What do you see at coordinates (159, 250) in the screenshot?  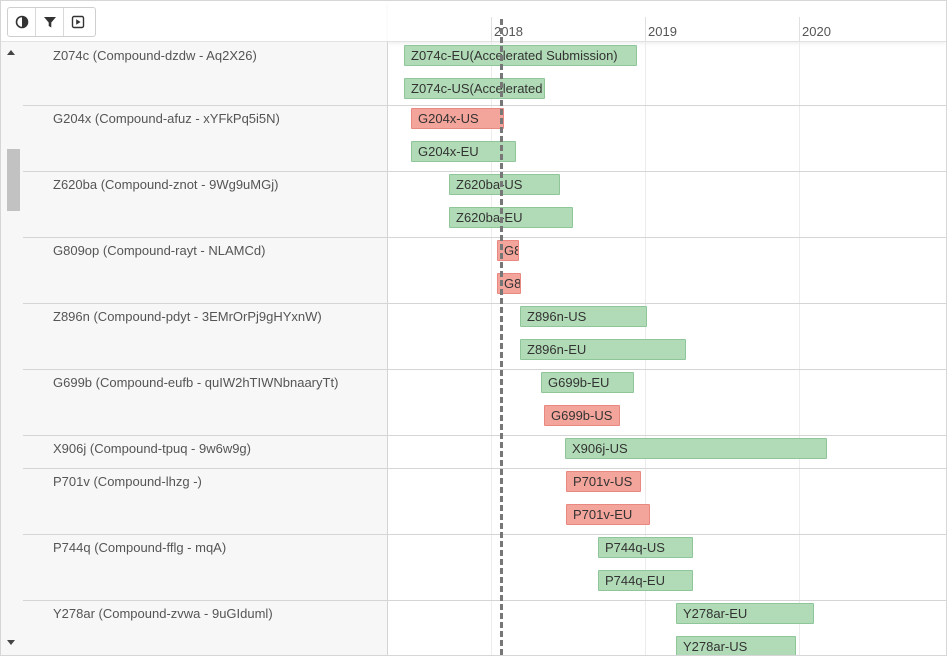 I see `row-label: G809op (Compound-rayt - NLAMCd)` at bounding box center [159, 250].